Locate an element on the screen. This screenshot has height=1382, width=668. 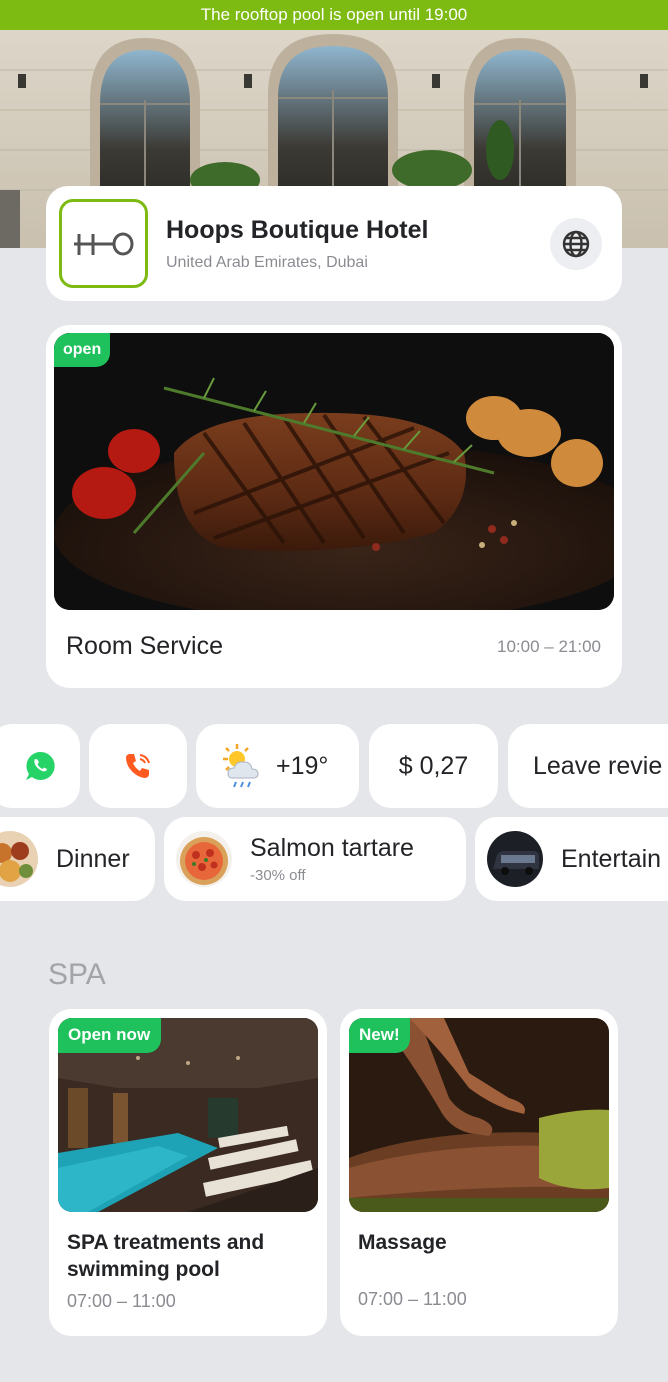
entertainment-thumbnail is located at coordinates (515, 859).